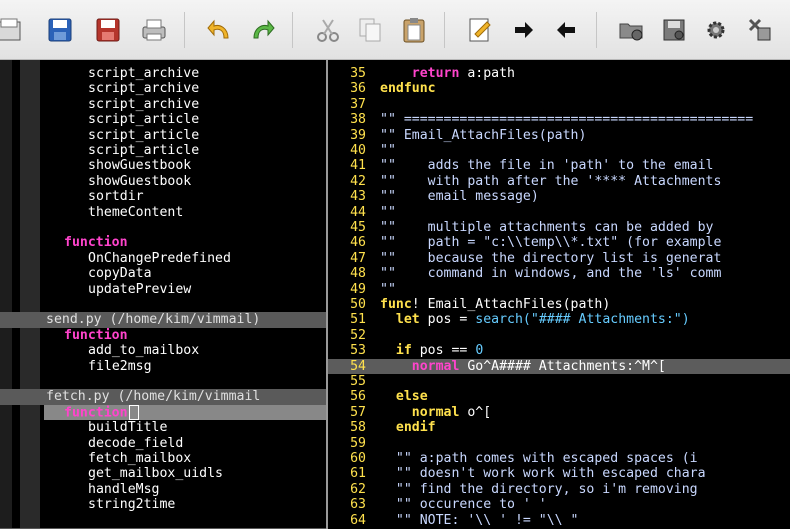 The height and width of the screenshot is (529, 790). I want to click on load-session-icon, so click(632, 30).